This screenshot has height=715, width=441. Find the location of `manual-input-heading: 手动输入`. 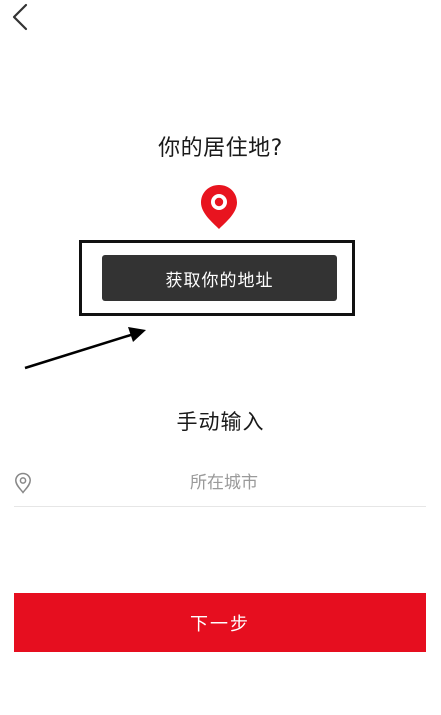

manual-input-heading: 手动输入 is located at coordinates (220, 422).